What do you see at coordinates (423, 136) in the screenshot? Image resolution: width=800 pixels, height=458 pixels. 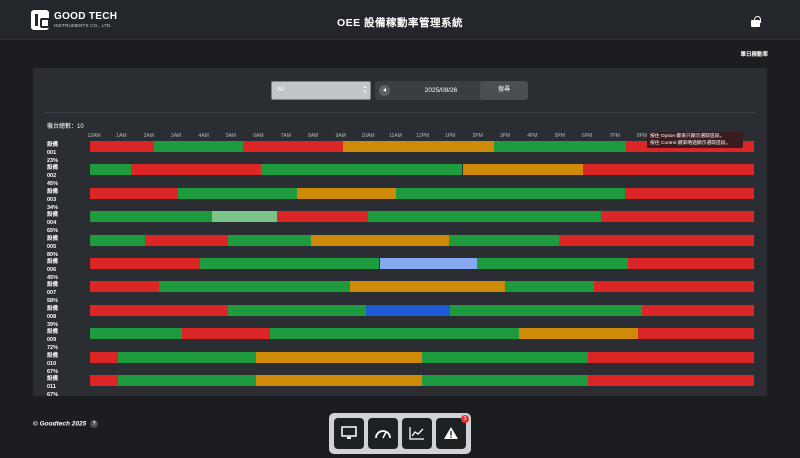 I see `time-tick: 12PM` at bounding box center [423, 136].